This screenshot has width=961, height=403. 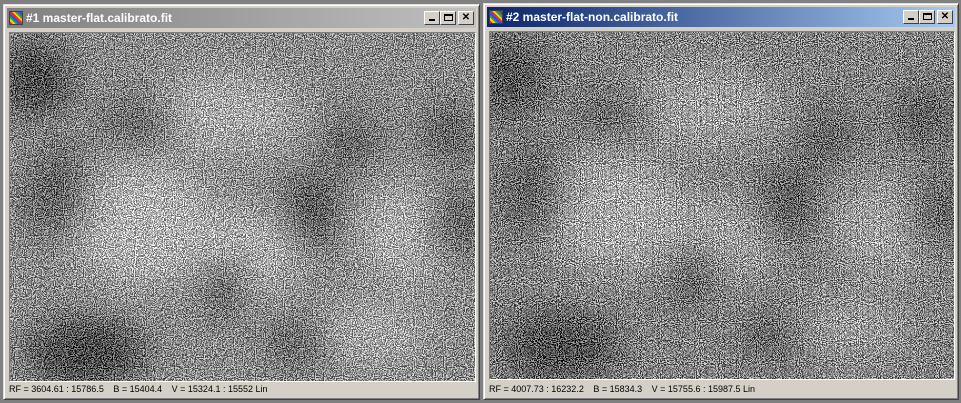 I want to click on window-2-controls: ✕, so click(x=928, y=17).